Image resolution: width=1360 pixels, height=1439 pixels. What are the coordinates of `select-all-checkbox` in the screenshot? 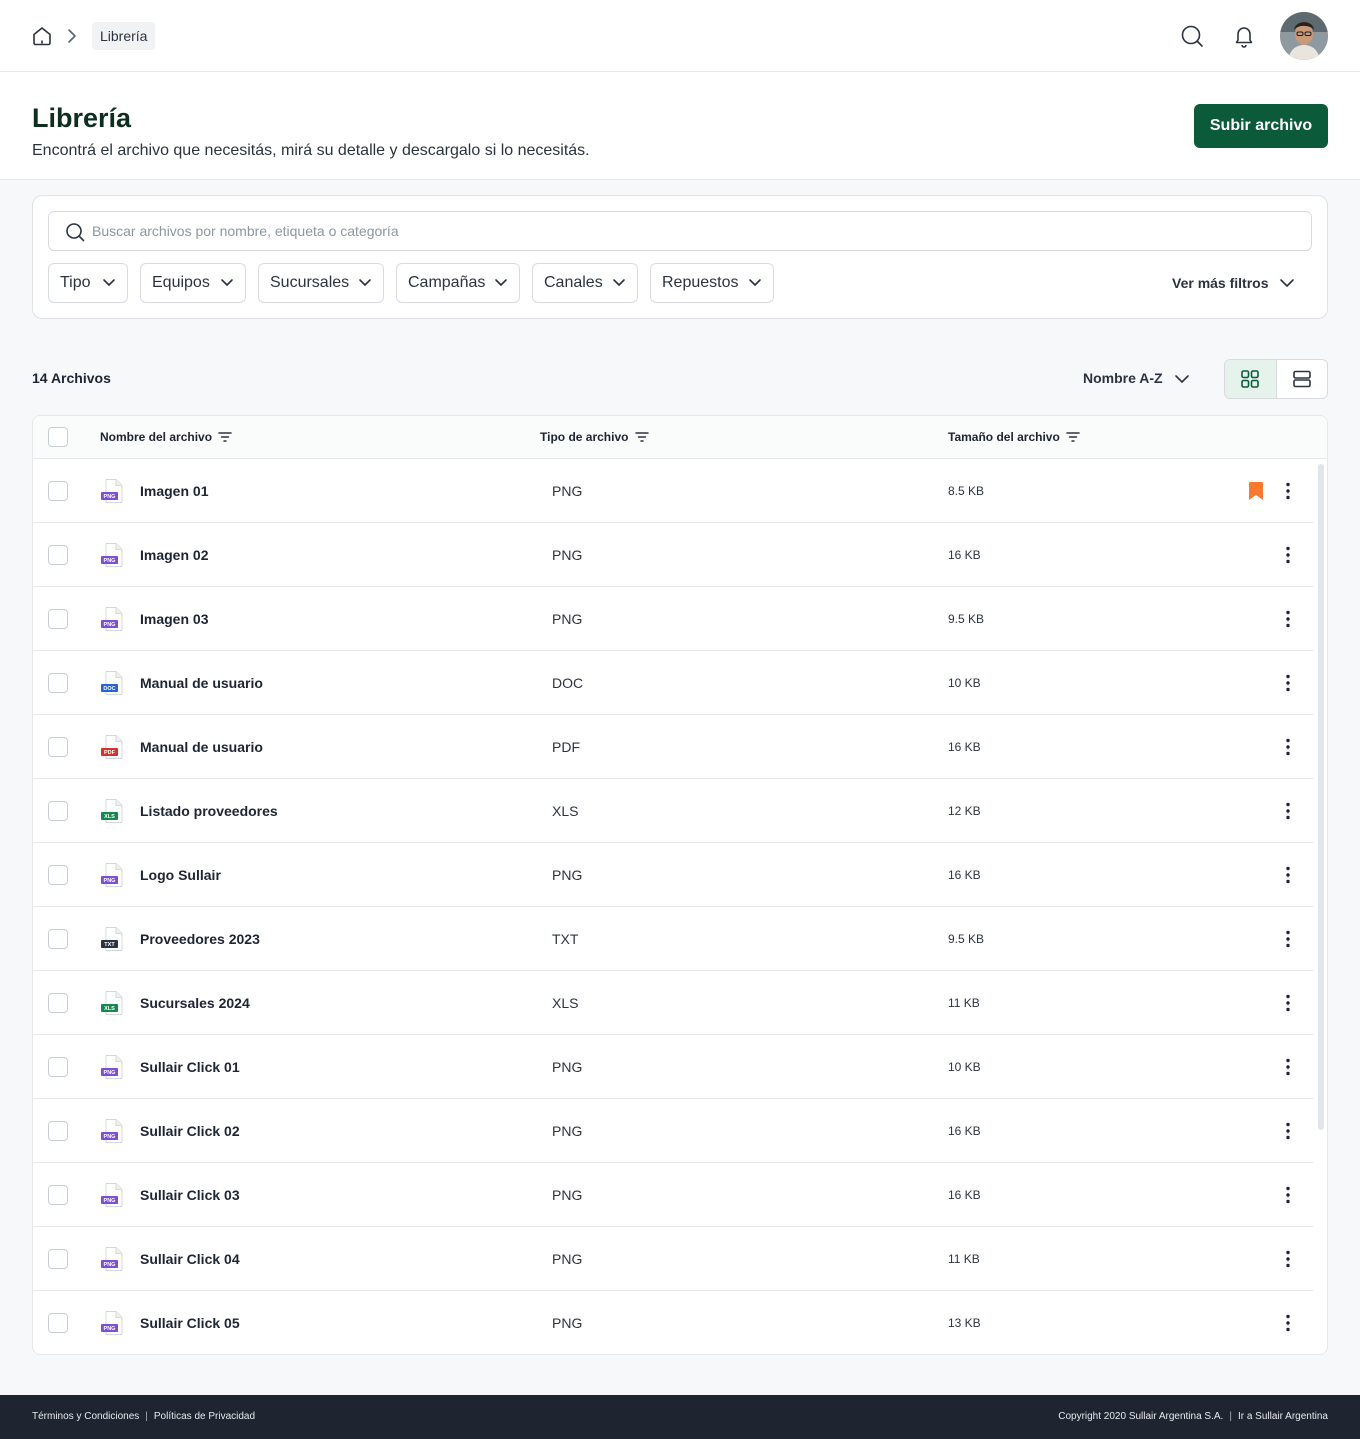 It's located at (58, 437).